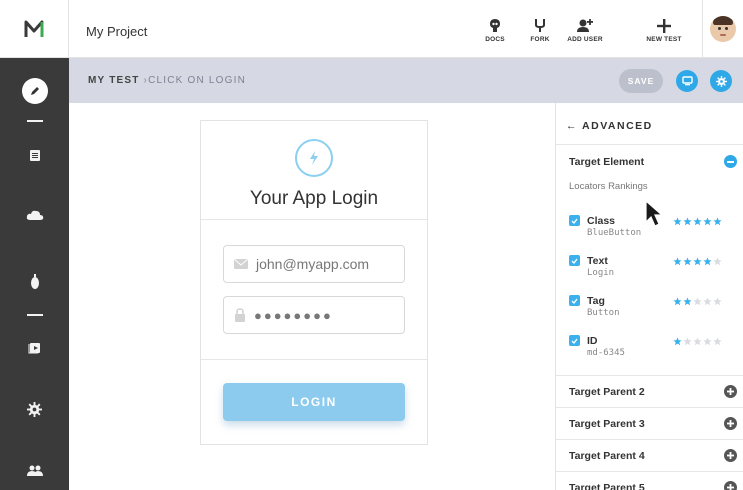 The height and width of the screenshot is (490, 743). I want to click on locator-checkbox-class, so click(574, 220).